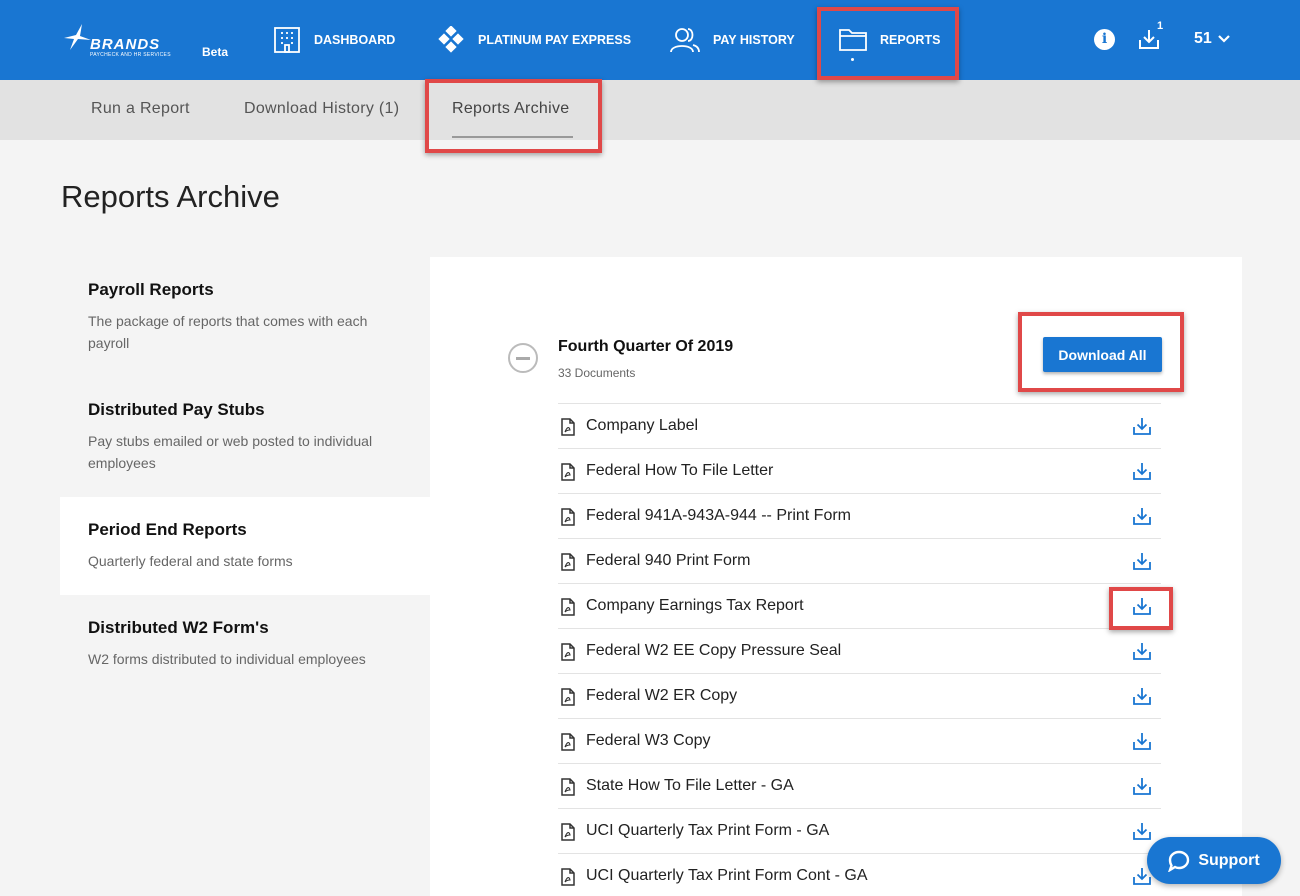  What do you see at coordinates (512, 137) in the screenshot?
I see `active-tab-underline` at bounding box center [512, 137].